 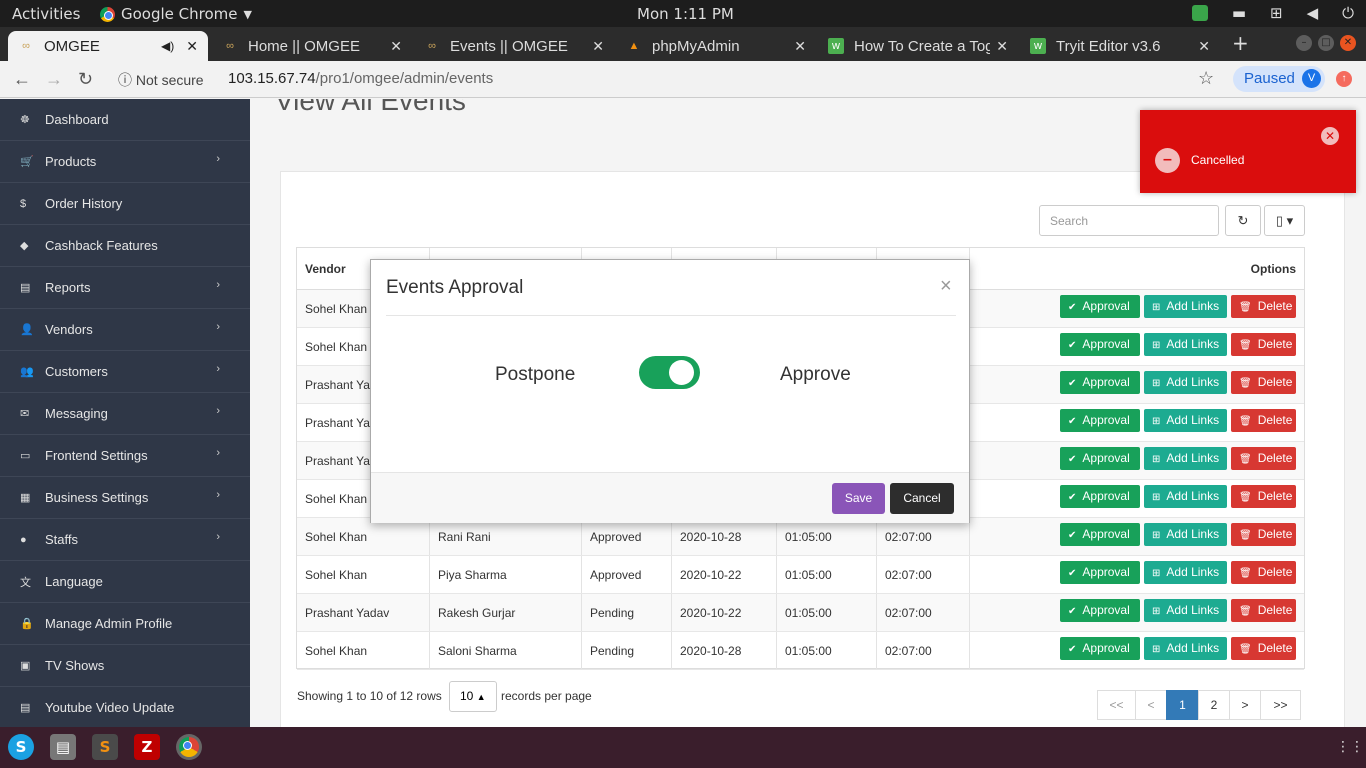 I want to click on sidebar-item-manage-admin-profile: 🔒 Manage Admin Profile, so click(x=125, y=624).